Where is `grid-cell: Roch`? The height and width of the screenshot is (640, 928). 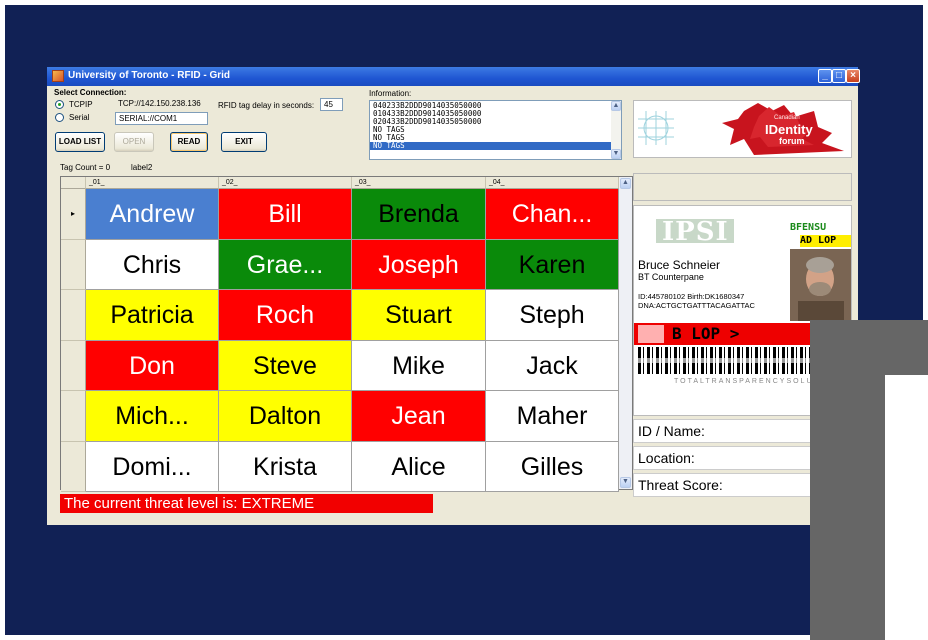
grid-cell: Roch is located at coordinates (285, 315).